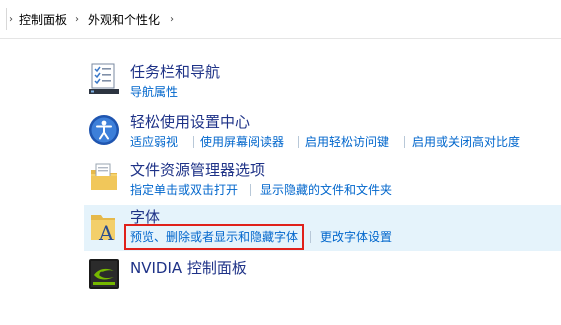 The width and height of the screenshot is (561, 325). Describe the element at coordinates (326, 190) in the screenshot. I see `show-hidden-files-link: 显示隐藏的文件和文件夹` at that location.